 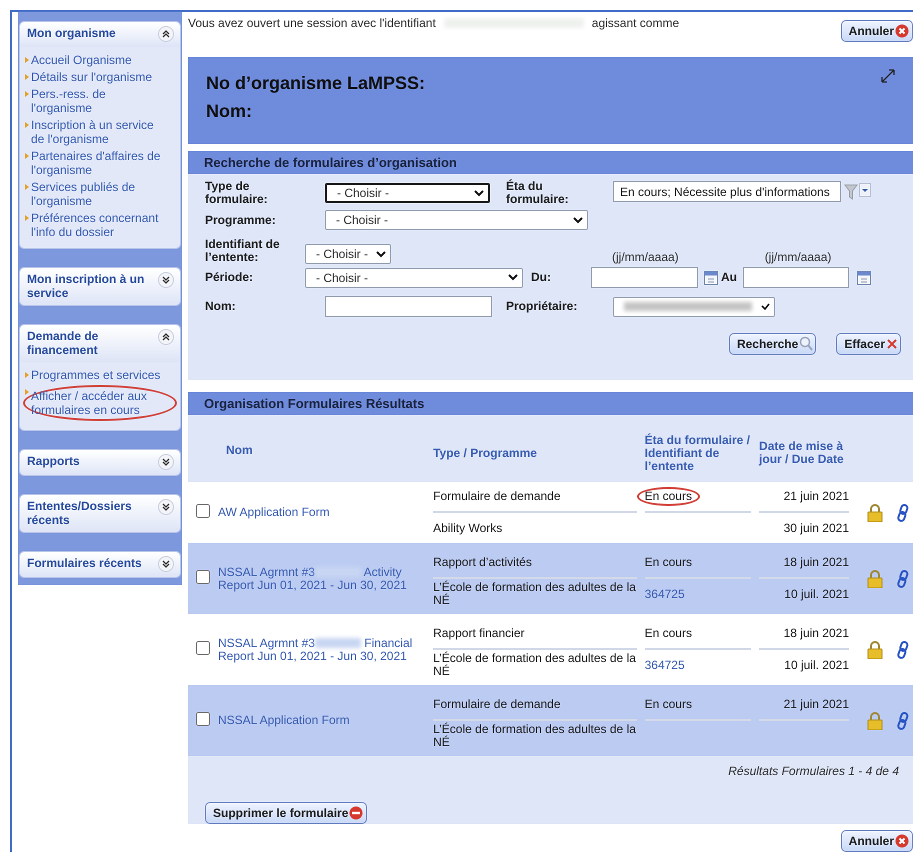 What do you see at coordinates (286, 813) in the screenshot?
I see `delete-button: Supprimer le formulaire` at bounding box center [286, 813].